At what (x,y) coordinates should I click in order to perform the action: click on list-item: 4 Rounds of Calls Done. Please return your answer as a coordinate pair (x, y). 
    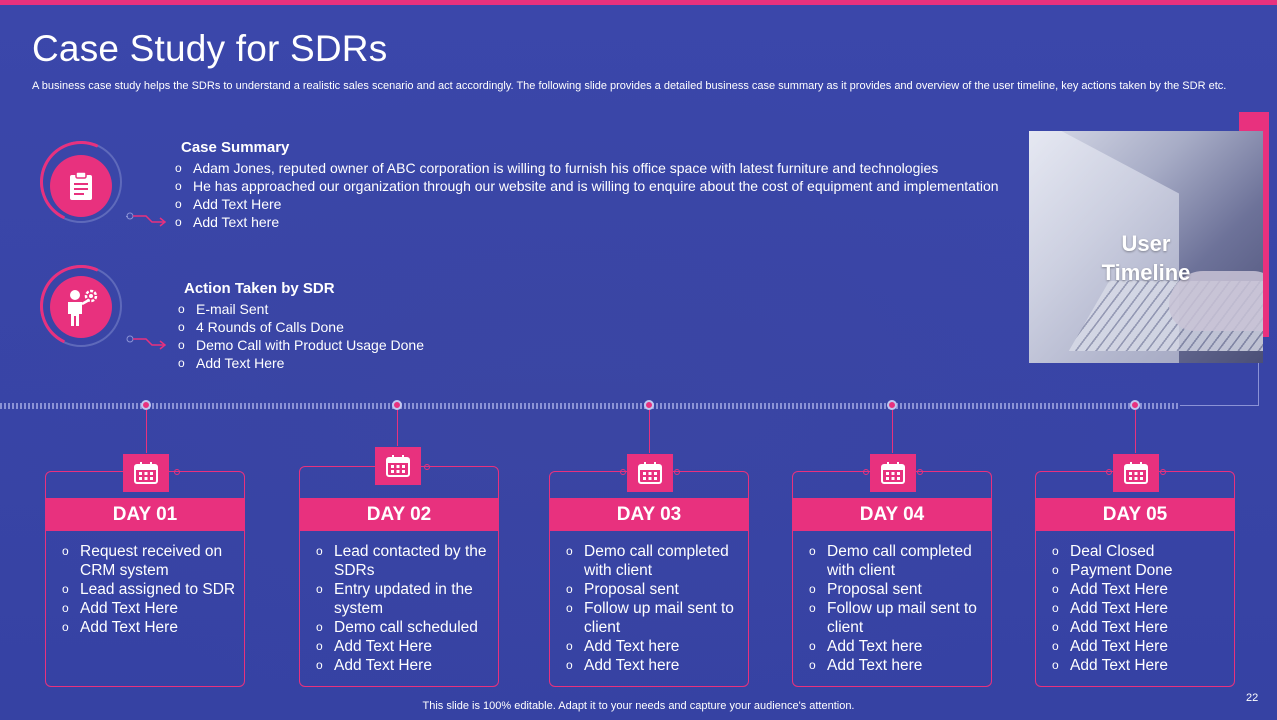
    Looking at the image, I should click on (378, 327).